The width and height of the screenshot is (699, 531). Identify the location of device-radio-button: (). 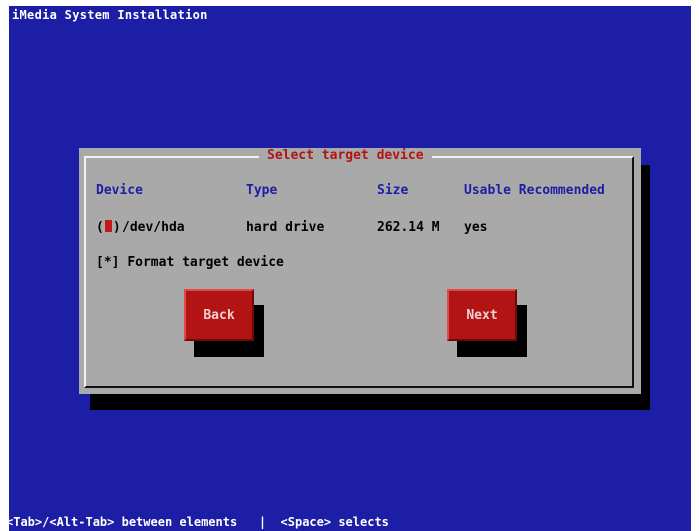
(108, 227).